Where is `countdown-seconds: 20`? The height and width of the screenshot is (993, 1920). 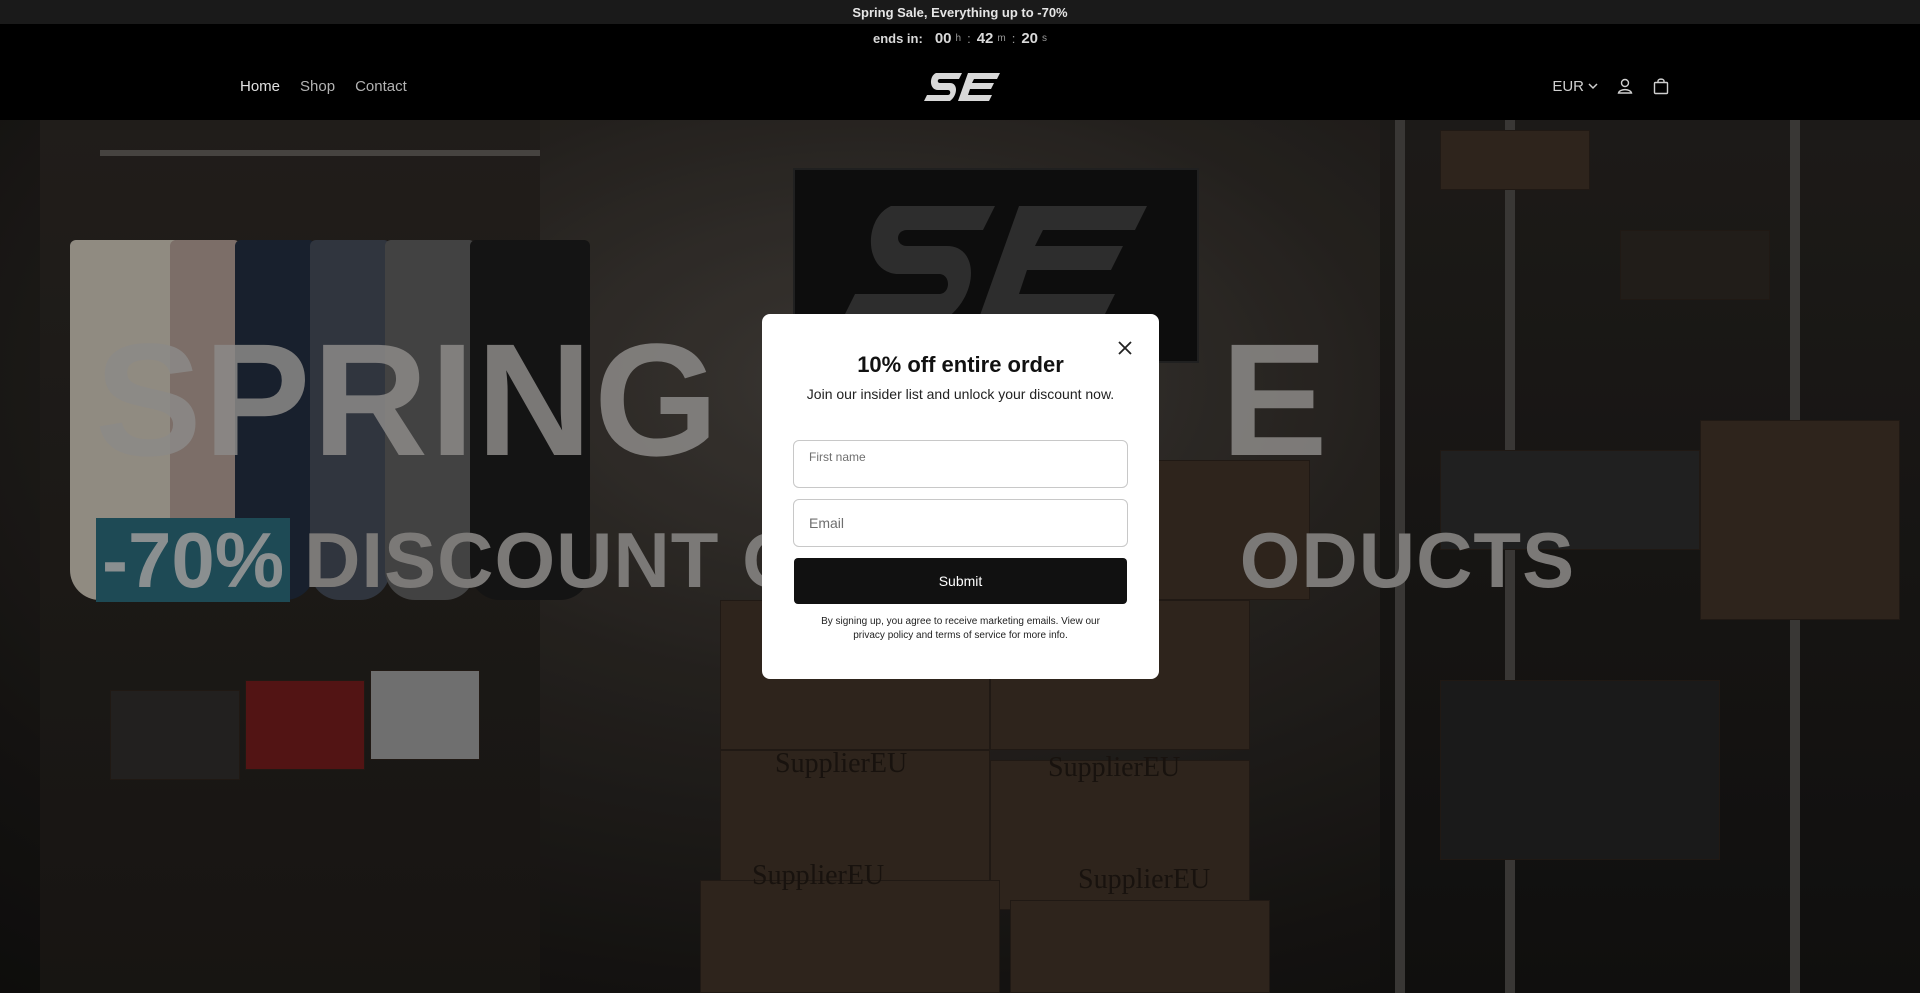
countdown-seconds: 20 is located at coordinates (1030, 38).